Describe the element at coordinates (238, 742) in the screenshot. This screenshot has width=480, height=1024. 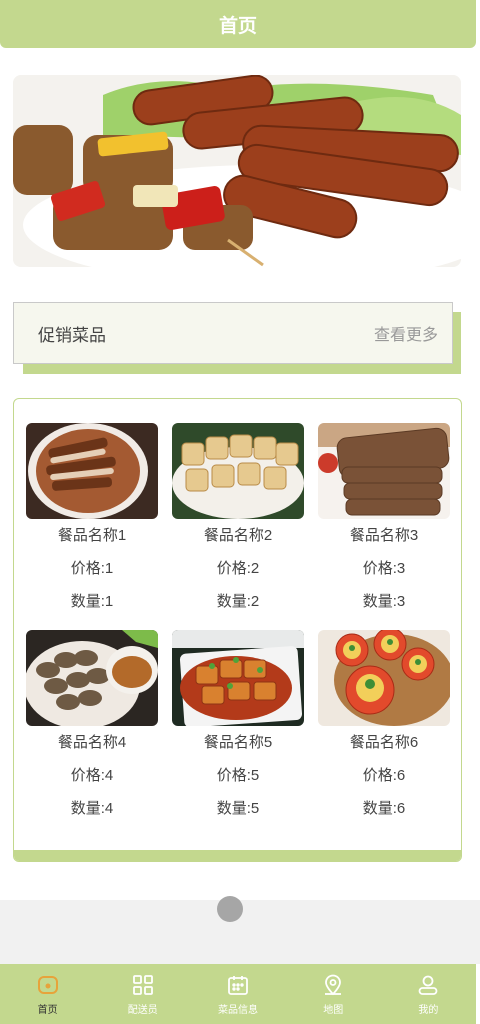
I see `product-name: 餐品名称5` at that location.